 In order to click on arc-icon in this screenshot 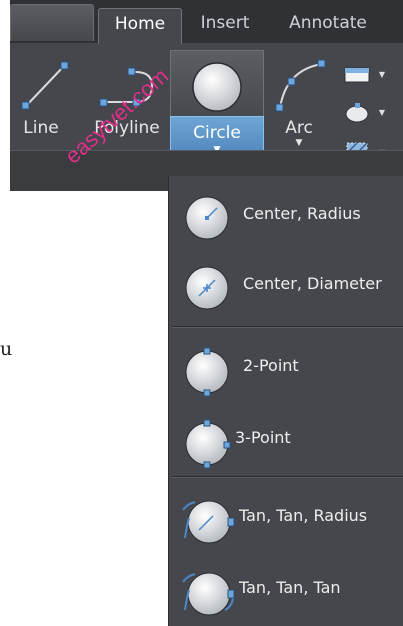, I will do `click(300, 85)`.